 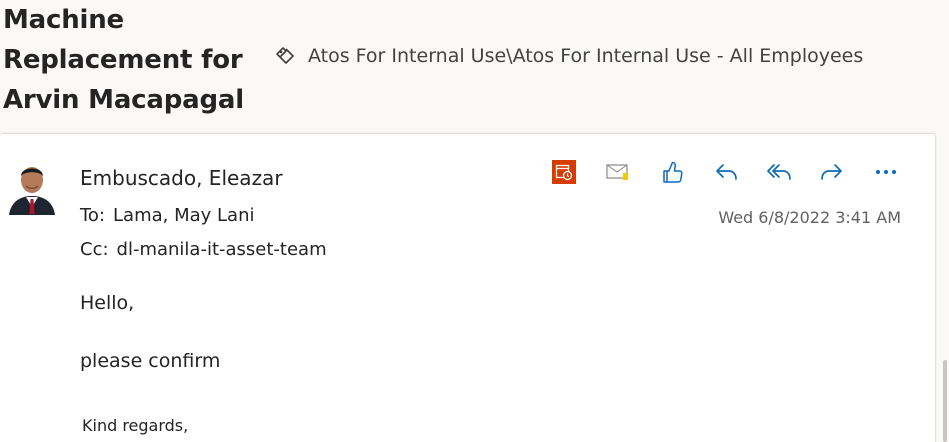 I want to click on subject-line-1: Machine, so click(x=63, y=20).